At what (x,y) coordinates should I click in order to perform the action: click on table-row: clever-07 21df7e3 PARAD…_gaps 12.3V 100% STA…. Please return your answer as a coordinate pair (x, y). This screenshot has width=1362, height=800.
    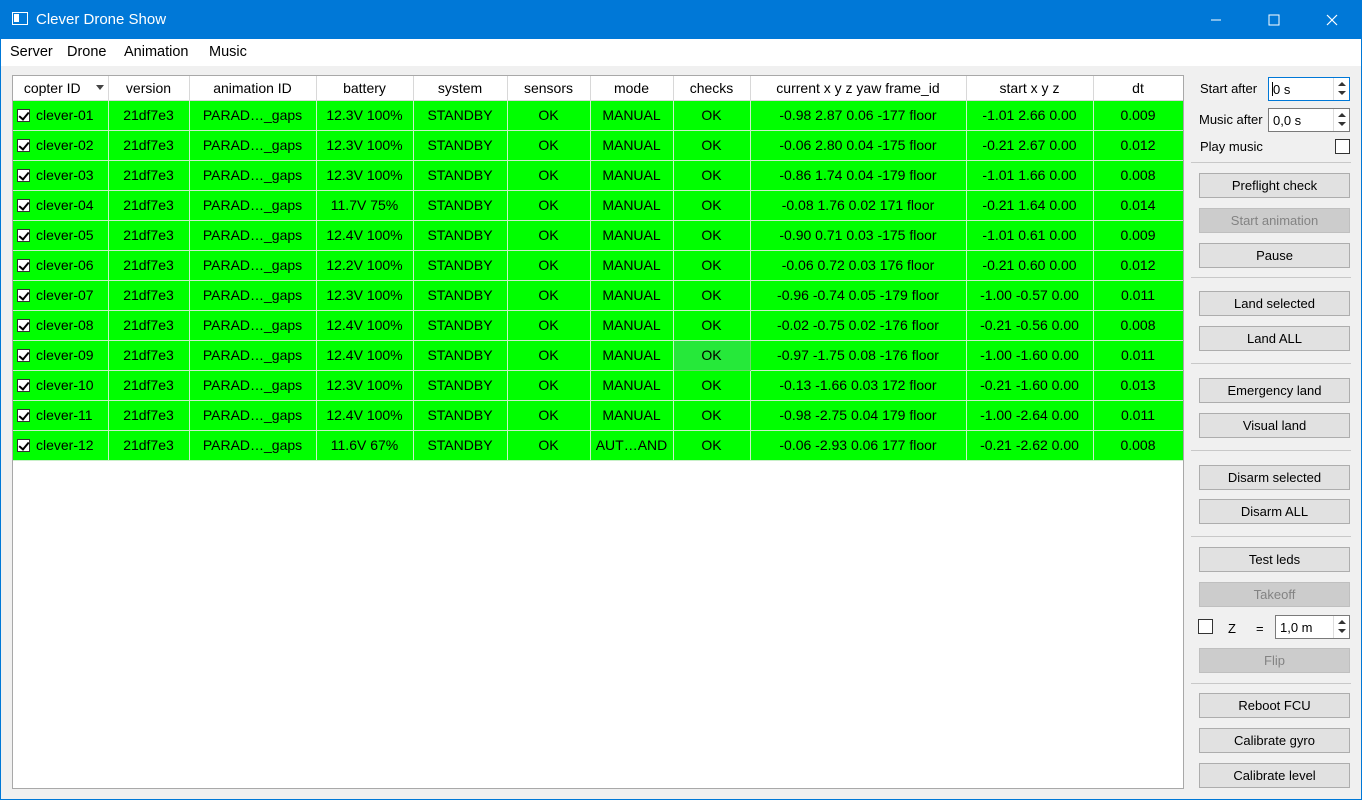
    Looking at the image, I should click on (598, 295).